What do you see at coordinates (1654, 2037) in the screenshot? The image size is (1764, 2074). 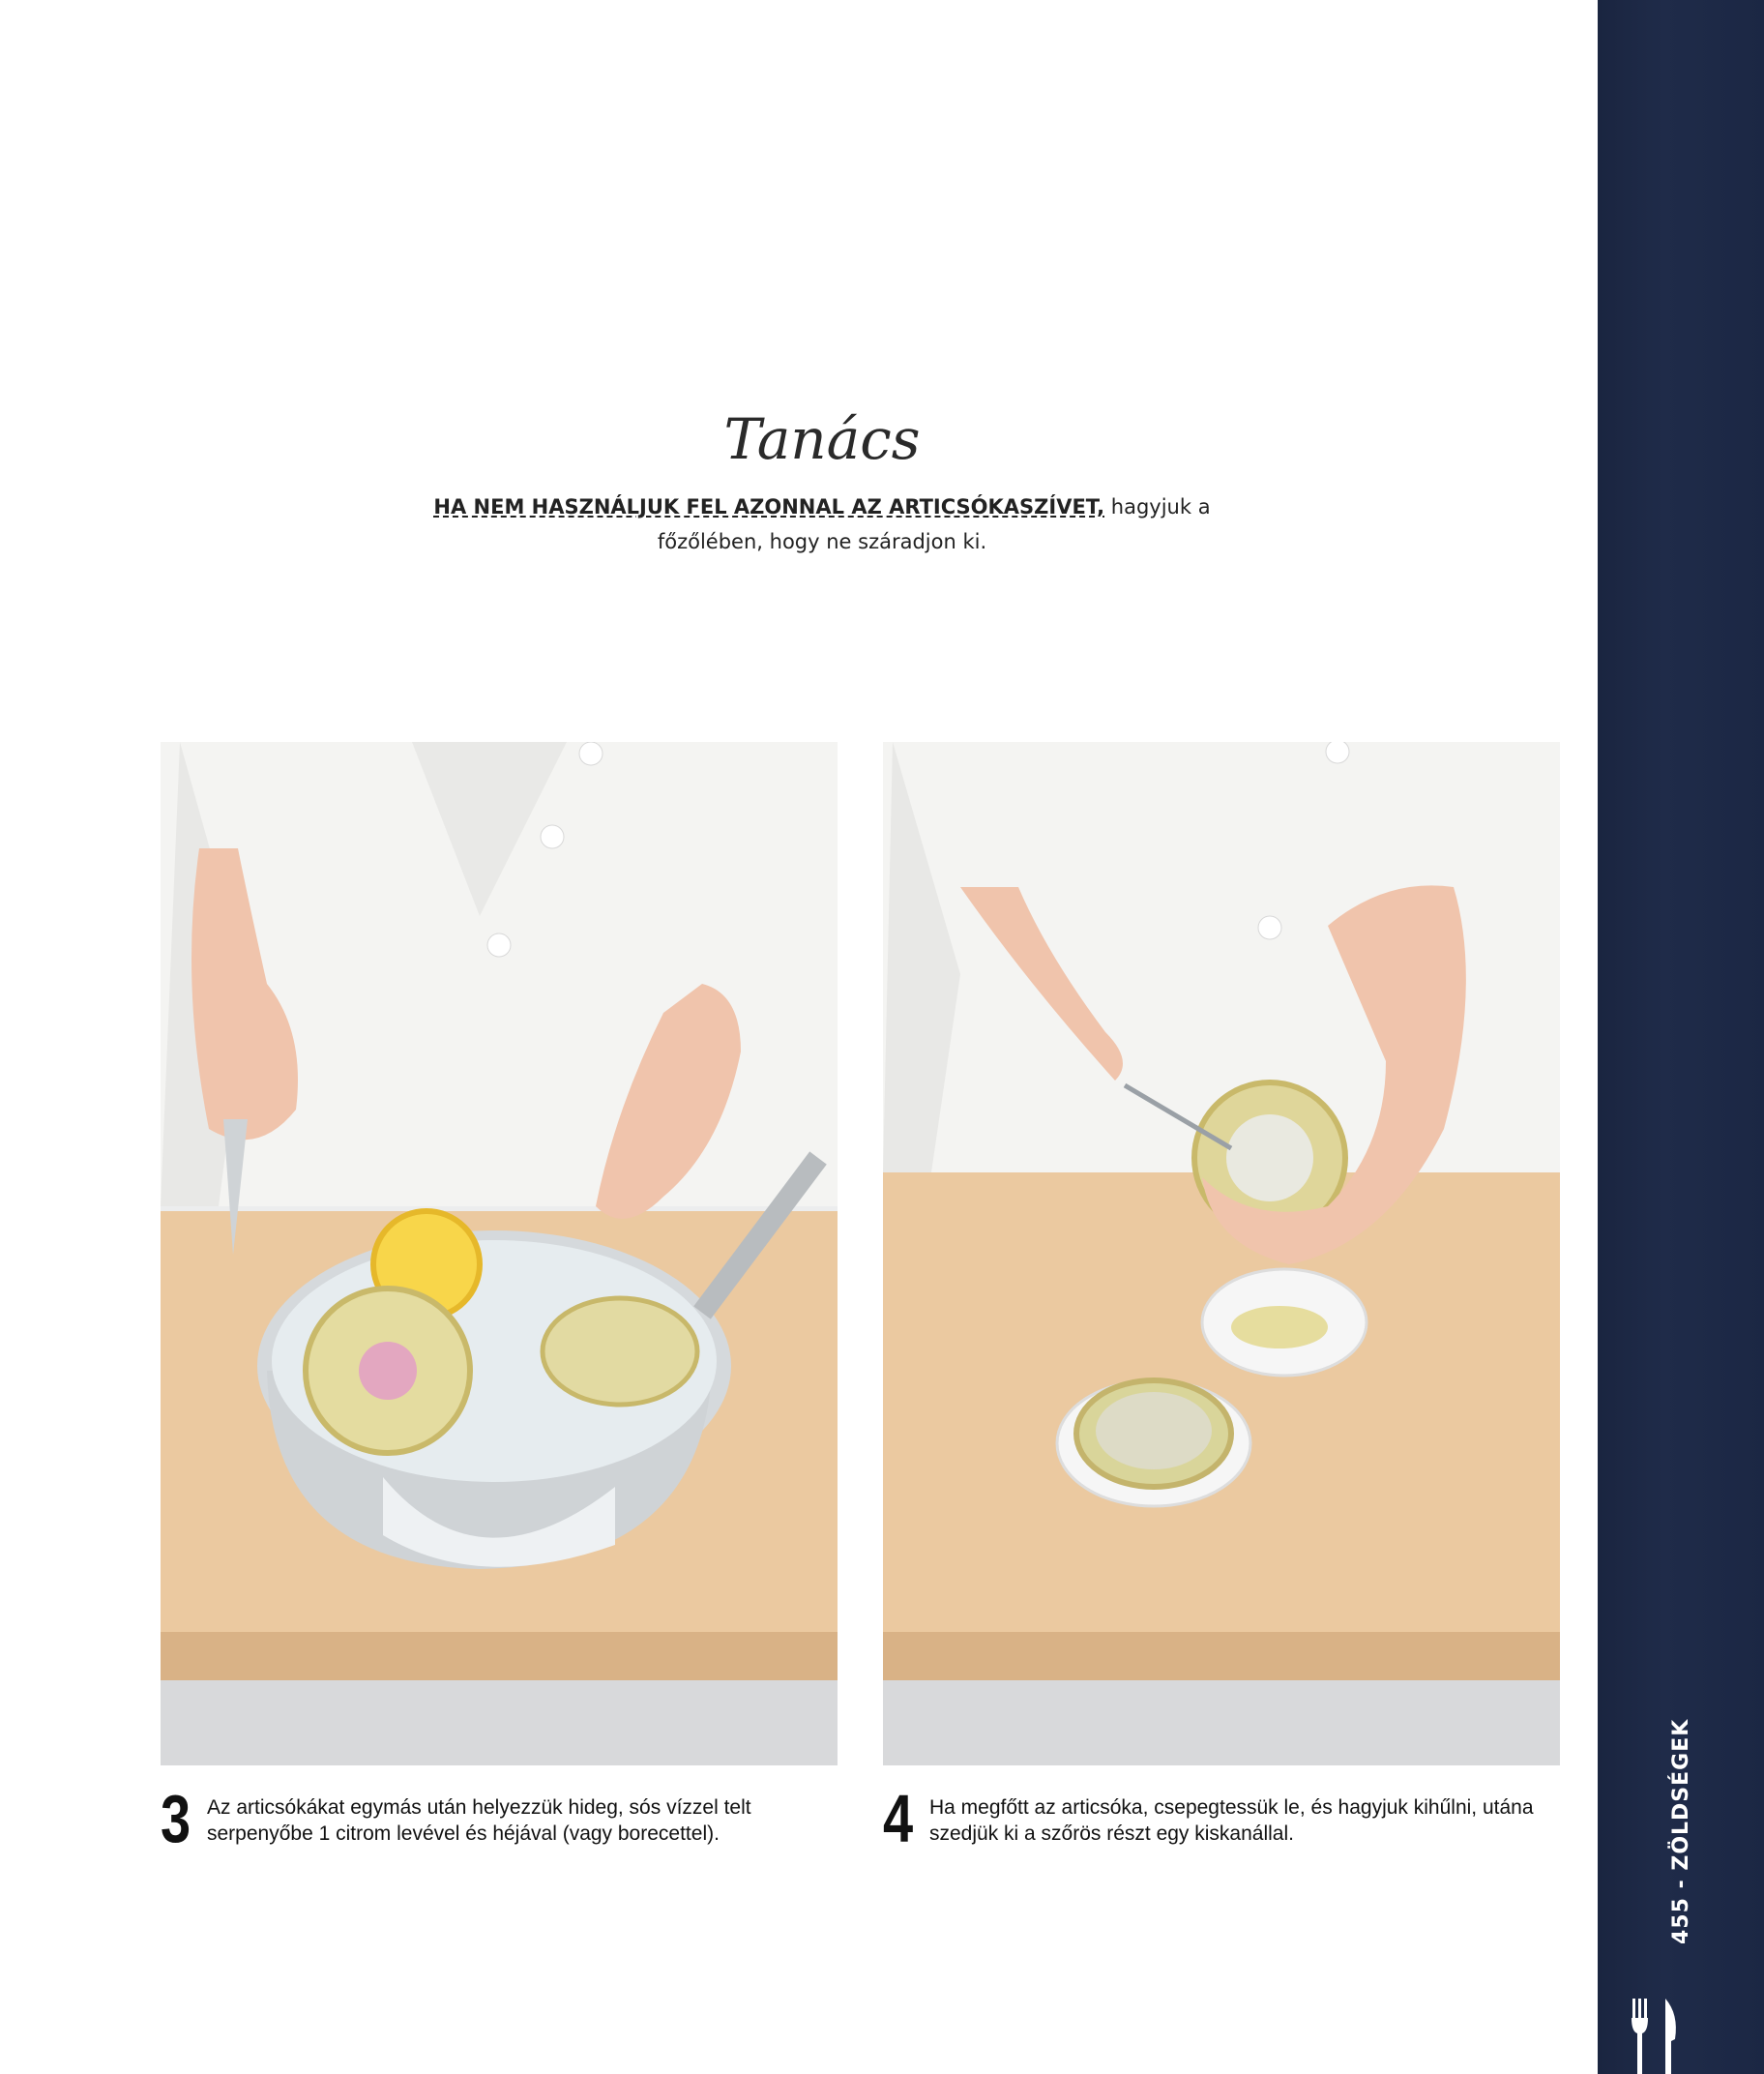 I see `cutlery-icon` at bounding box center [1654, 2037].